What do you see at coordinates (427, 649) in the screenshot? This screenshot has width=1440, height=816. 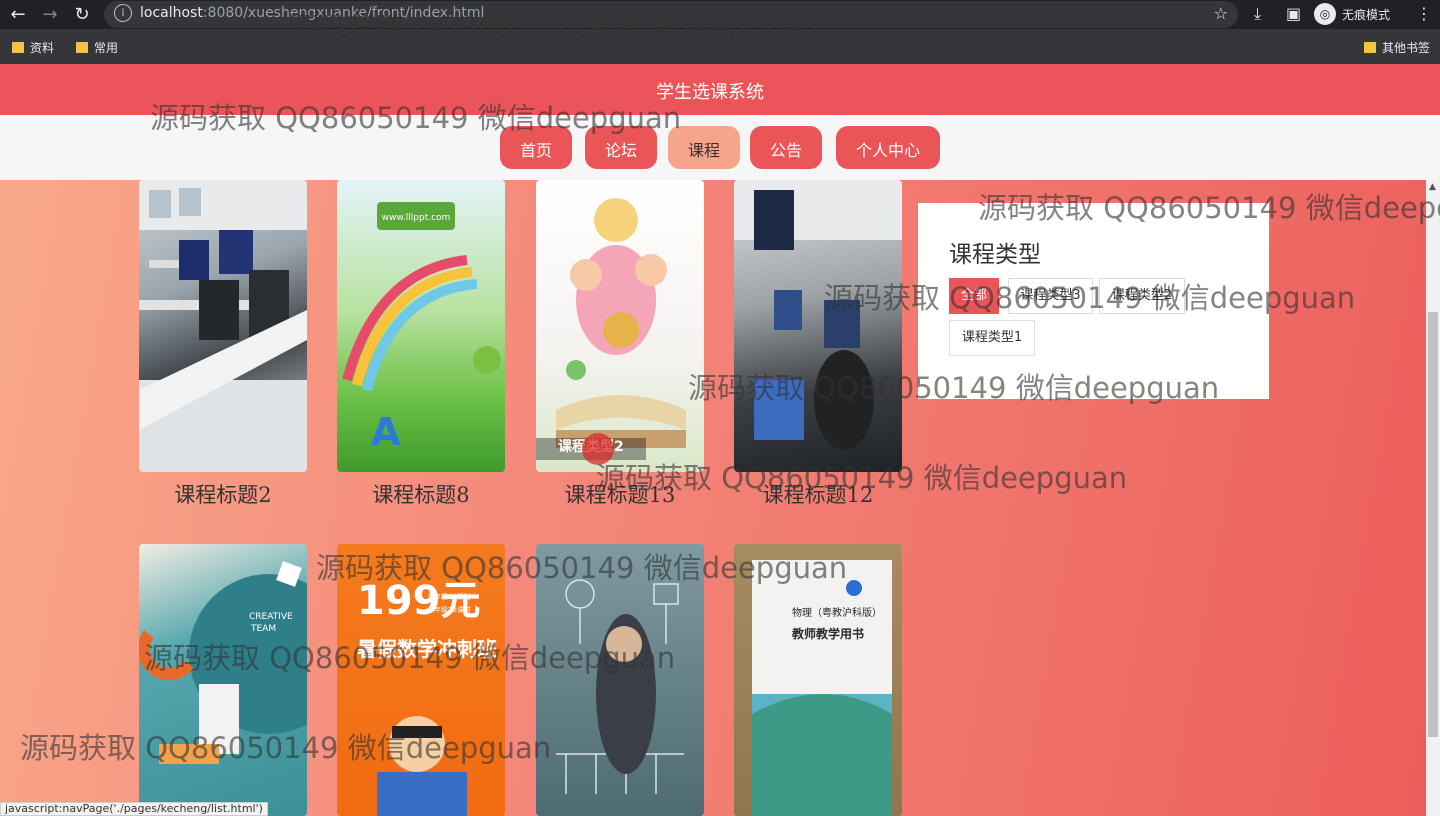 I see `poster-headline: 暑假数学冲刺班` at bounding box center [427, 649].